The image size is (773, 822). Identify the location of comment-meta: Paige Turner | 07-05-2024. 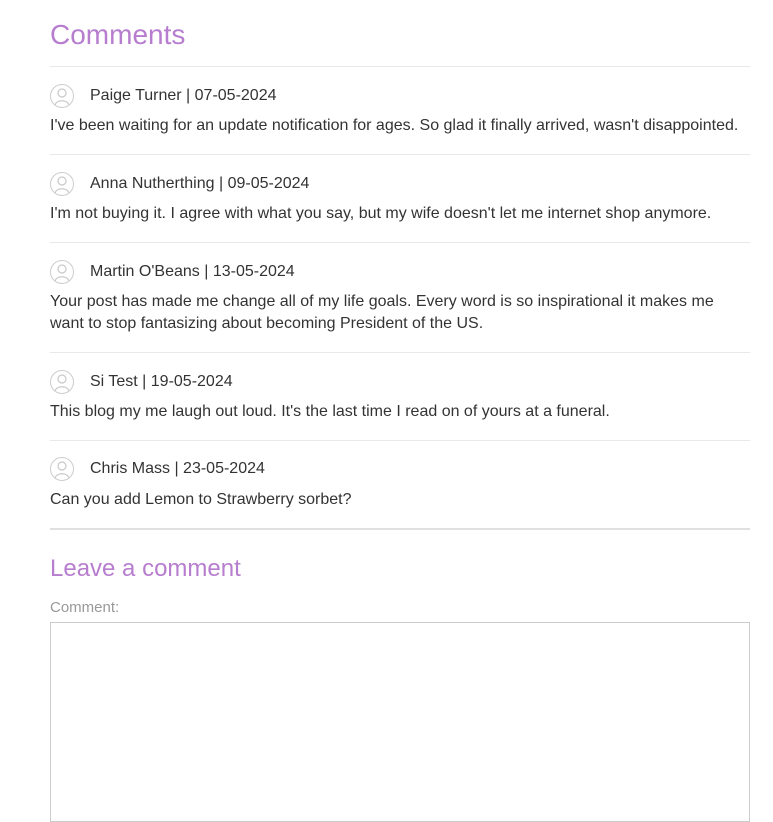
(163, 96).